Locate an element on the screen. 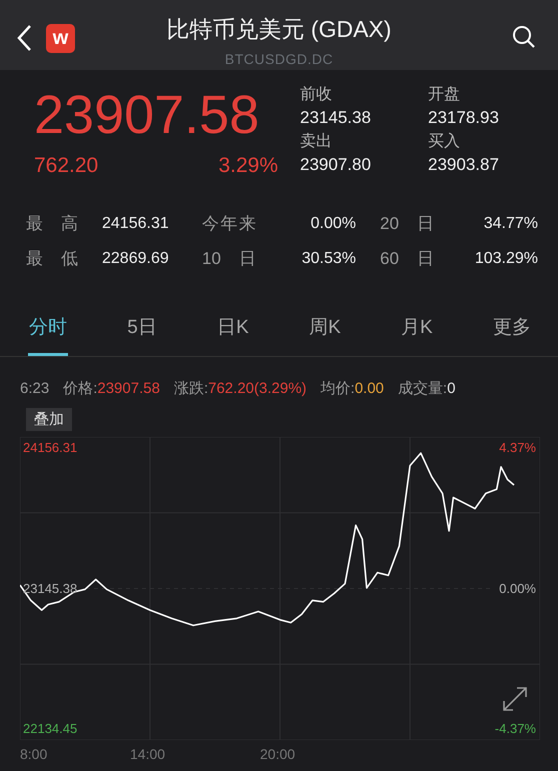 The image size is (558, 771). quote-value: 23178.93 is located at coordinates (464, 118).